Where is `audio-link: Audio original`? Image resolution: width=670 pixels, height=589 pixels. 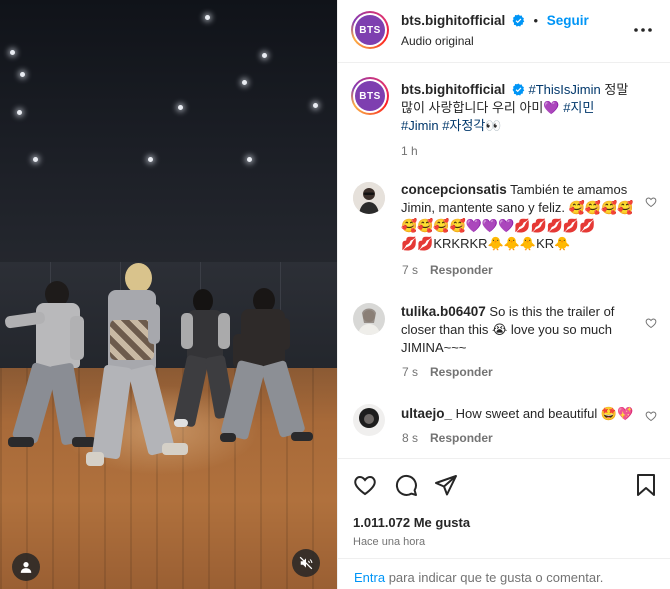 audio-link: Audio original is located at coordinates (437, 41).